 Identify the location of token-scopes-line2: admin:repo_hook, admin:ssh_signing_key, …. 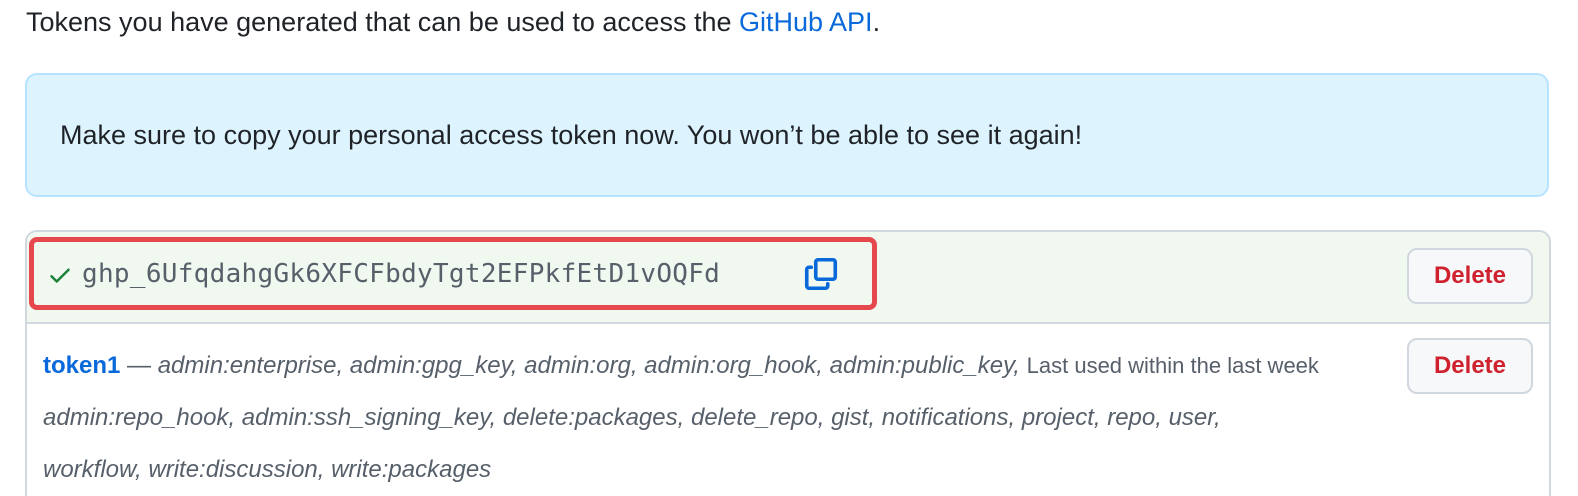
(632, 417).